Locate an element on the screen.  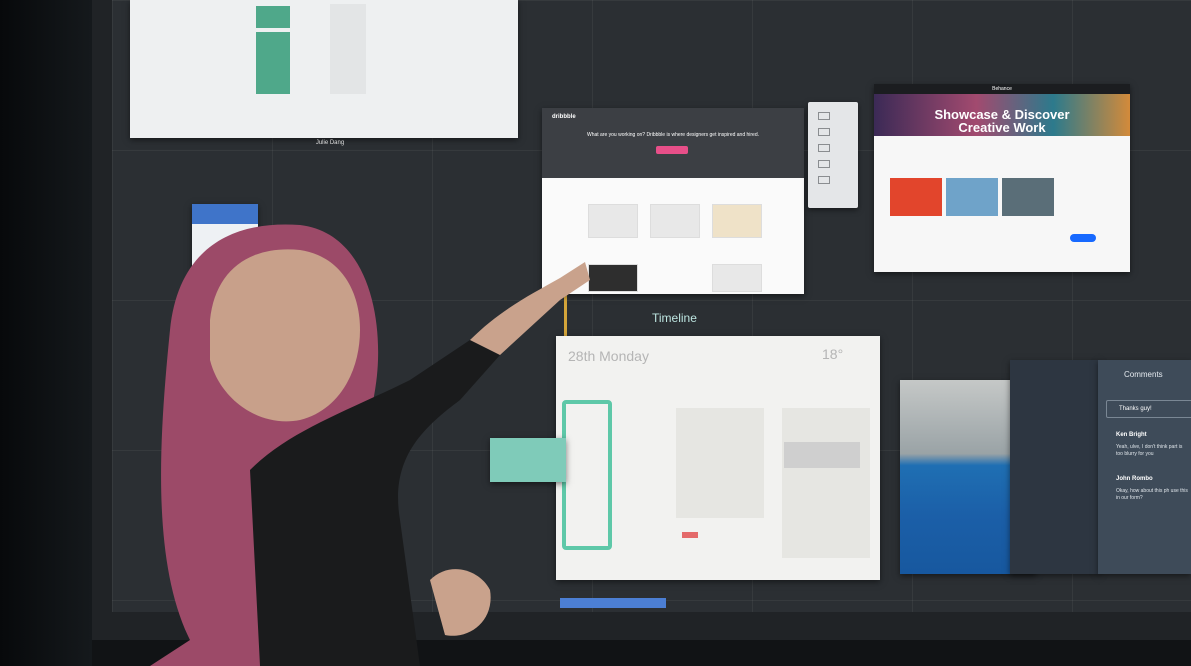
room-background is located at coordinates (46, 333).